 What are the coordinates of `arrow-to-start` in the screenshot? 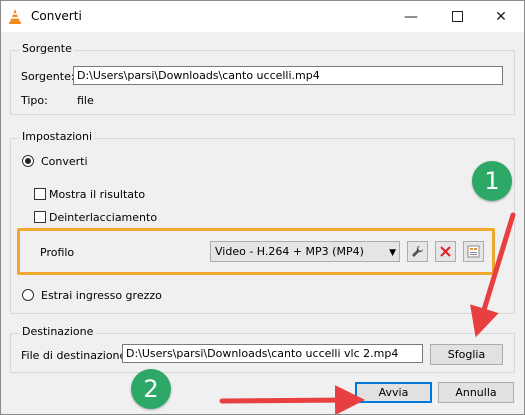 It's located at (292, 399).